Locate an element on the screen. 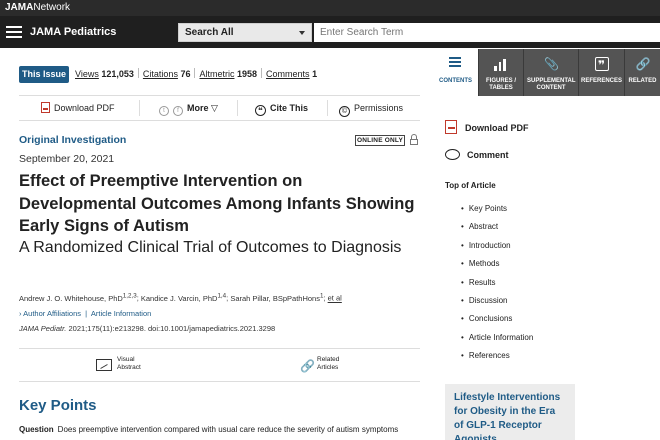  et-al-link: et al is located at coordinates (335, 298).